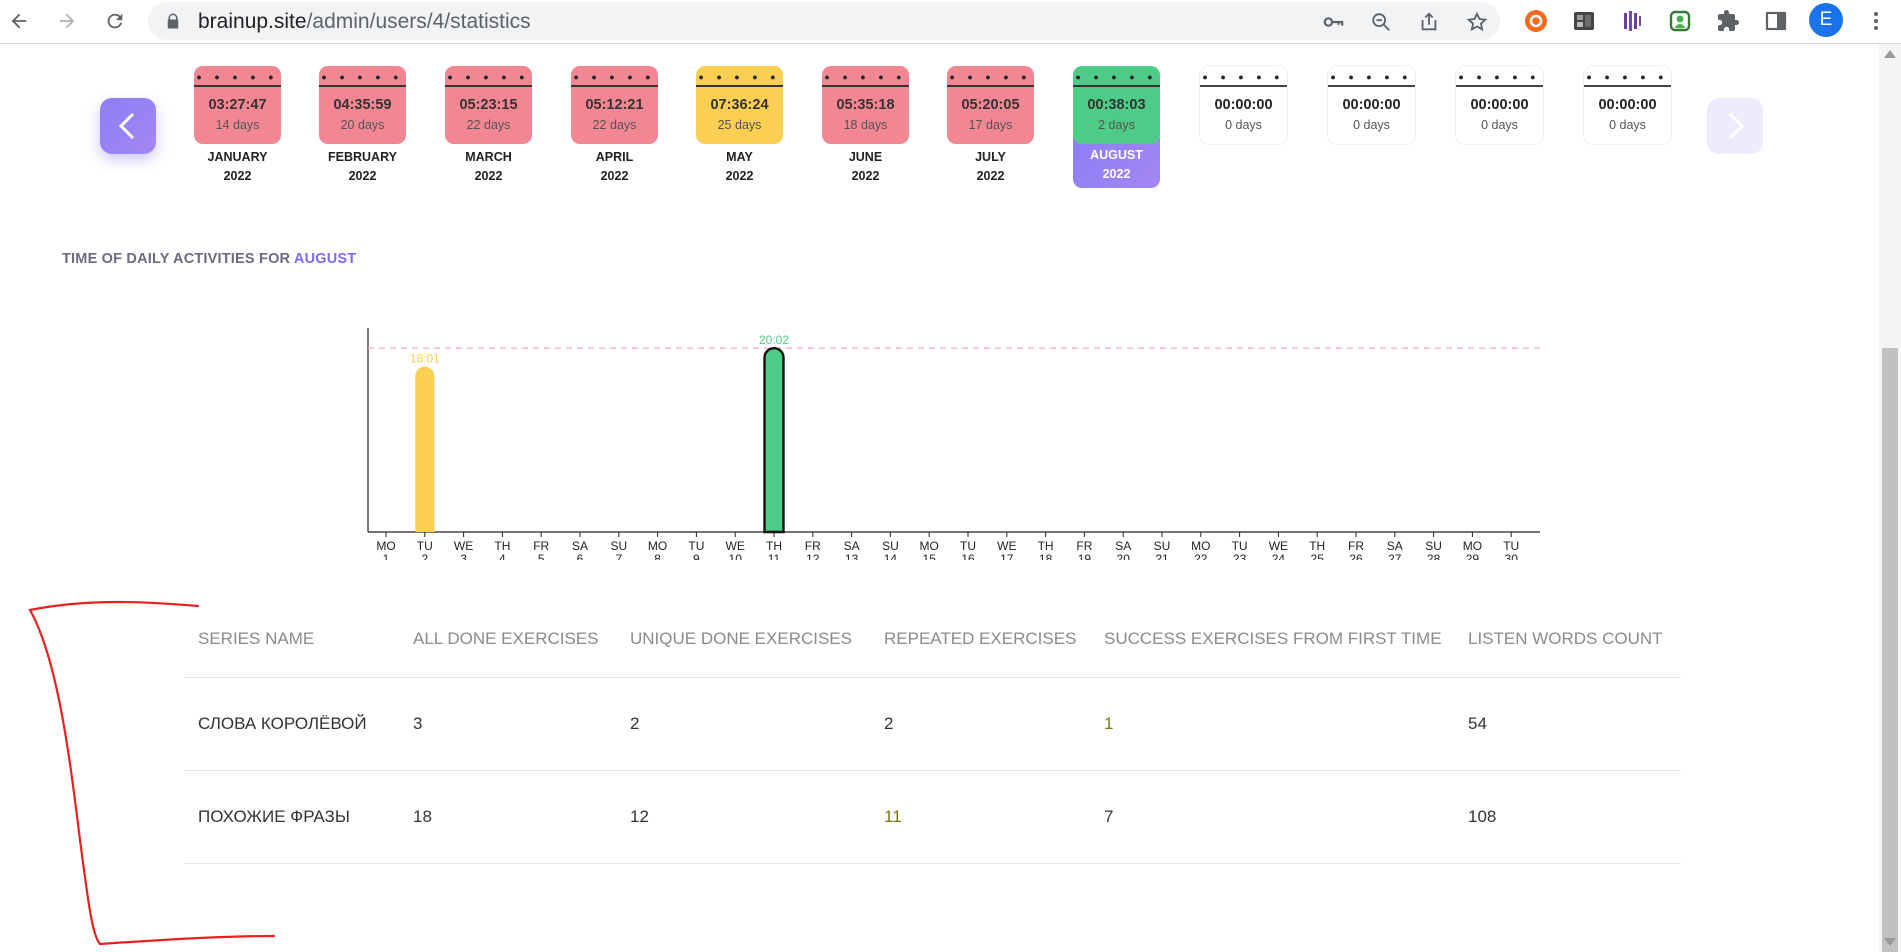  I want to click on table-cell: 2, so click(635, 723).